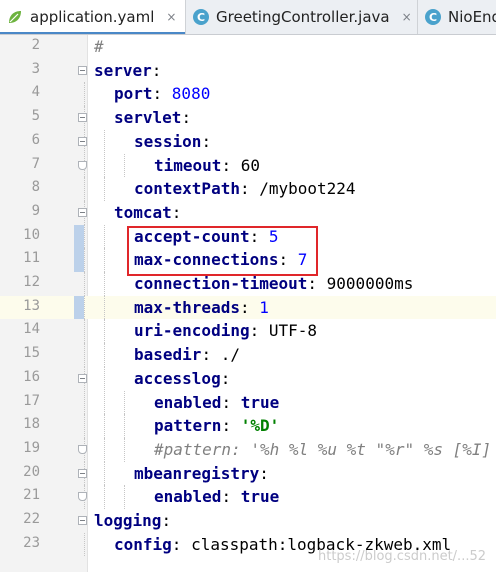 The width and height of the screenshot is (496, 572). I want to click on yaml-key: tomcat, so click(143, 212).